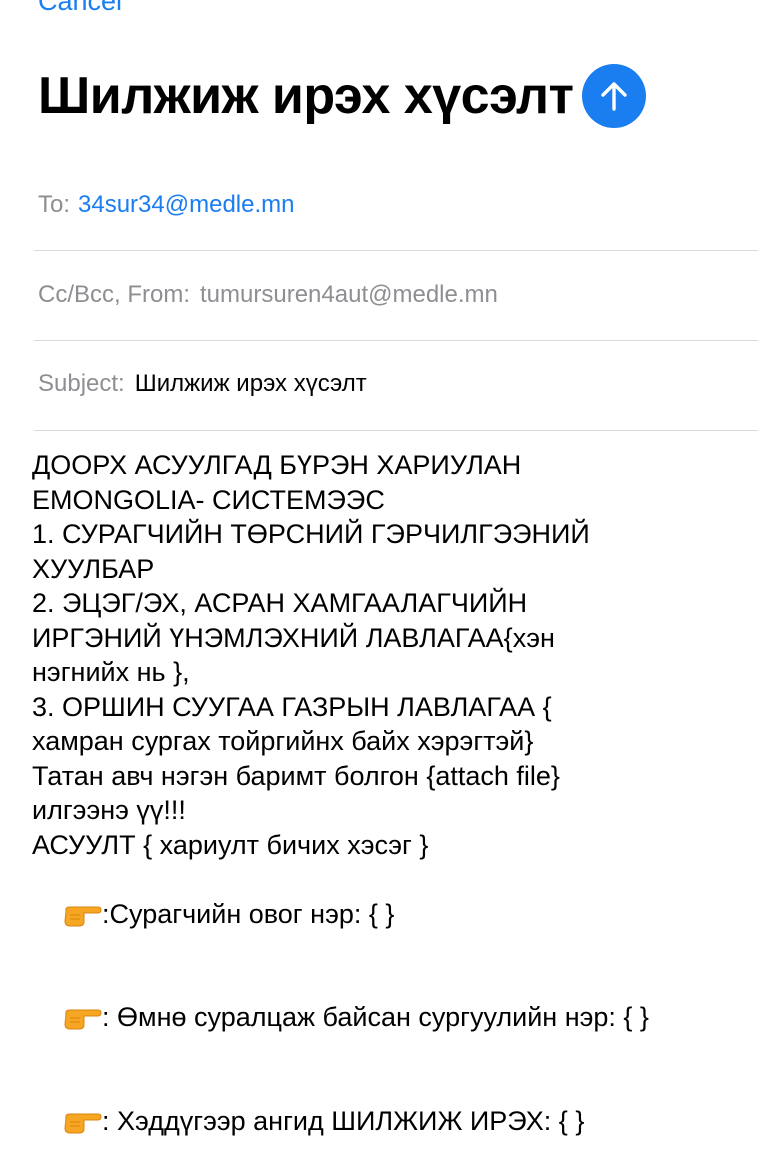  I want to click on body-line: АСУУЛТ { хариулт бичих хэсэг }, so click(230, 844).